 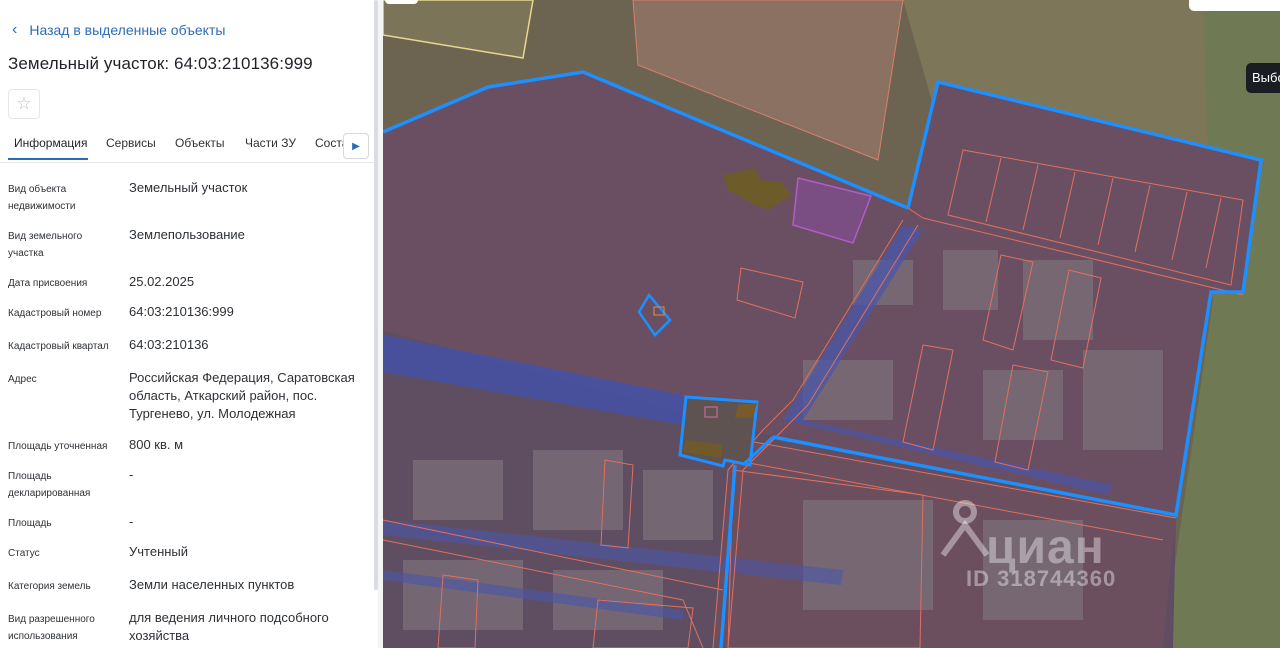 What do you see at coordinates (131, 143) in the screenshot?
I see `tab-services: Сервисы` at bounding box center [131, 143].